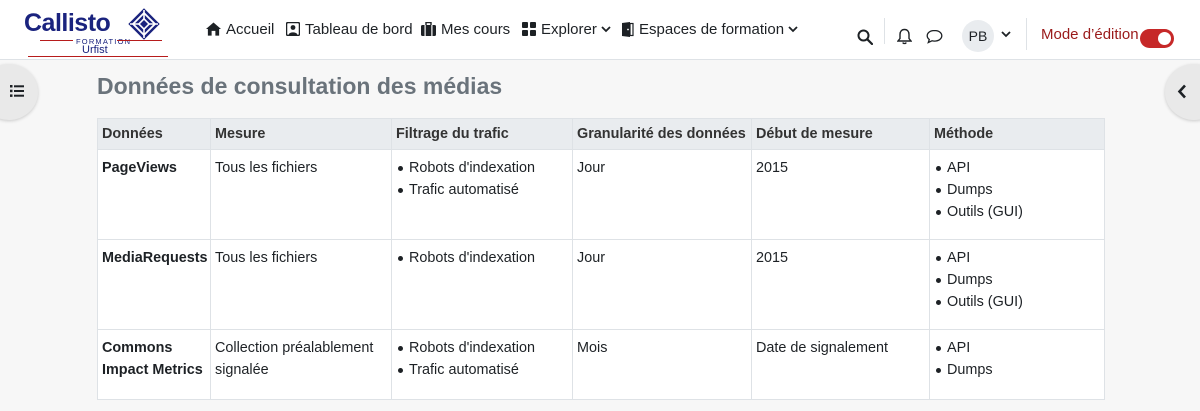  Describe the element at coordinates (154, 364) in the screenshot. I see `row-name-cell: Commons Impact Metrics` at that location.